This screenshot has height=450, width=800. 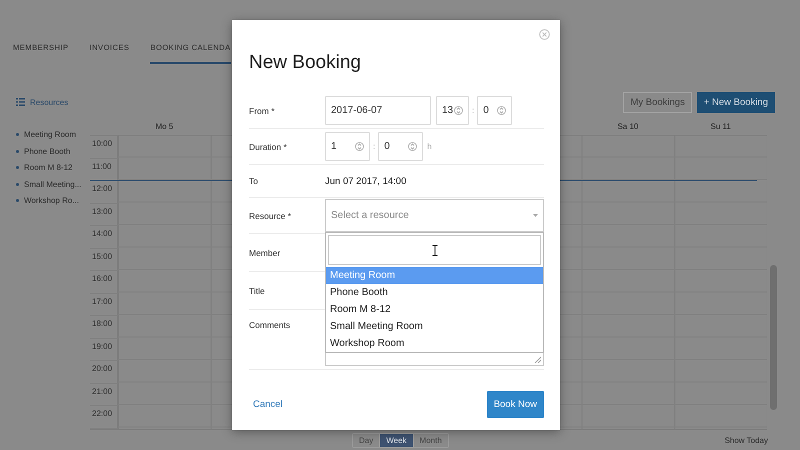 What do you see at coordinates (102, 413) in the screenshot?
I see `time-label: 22:00` at bounding box center [102, 413].